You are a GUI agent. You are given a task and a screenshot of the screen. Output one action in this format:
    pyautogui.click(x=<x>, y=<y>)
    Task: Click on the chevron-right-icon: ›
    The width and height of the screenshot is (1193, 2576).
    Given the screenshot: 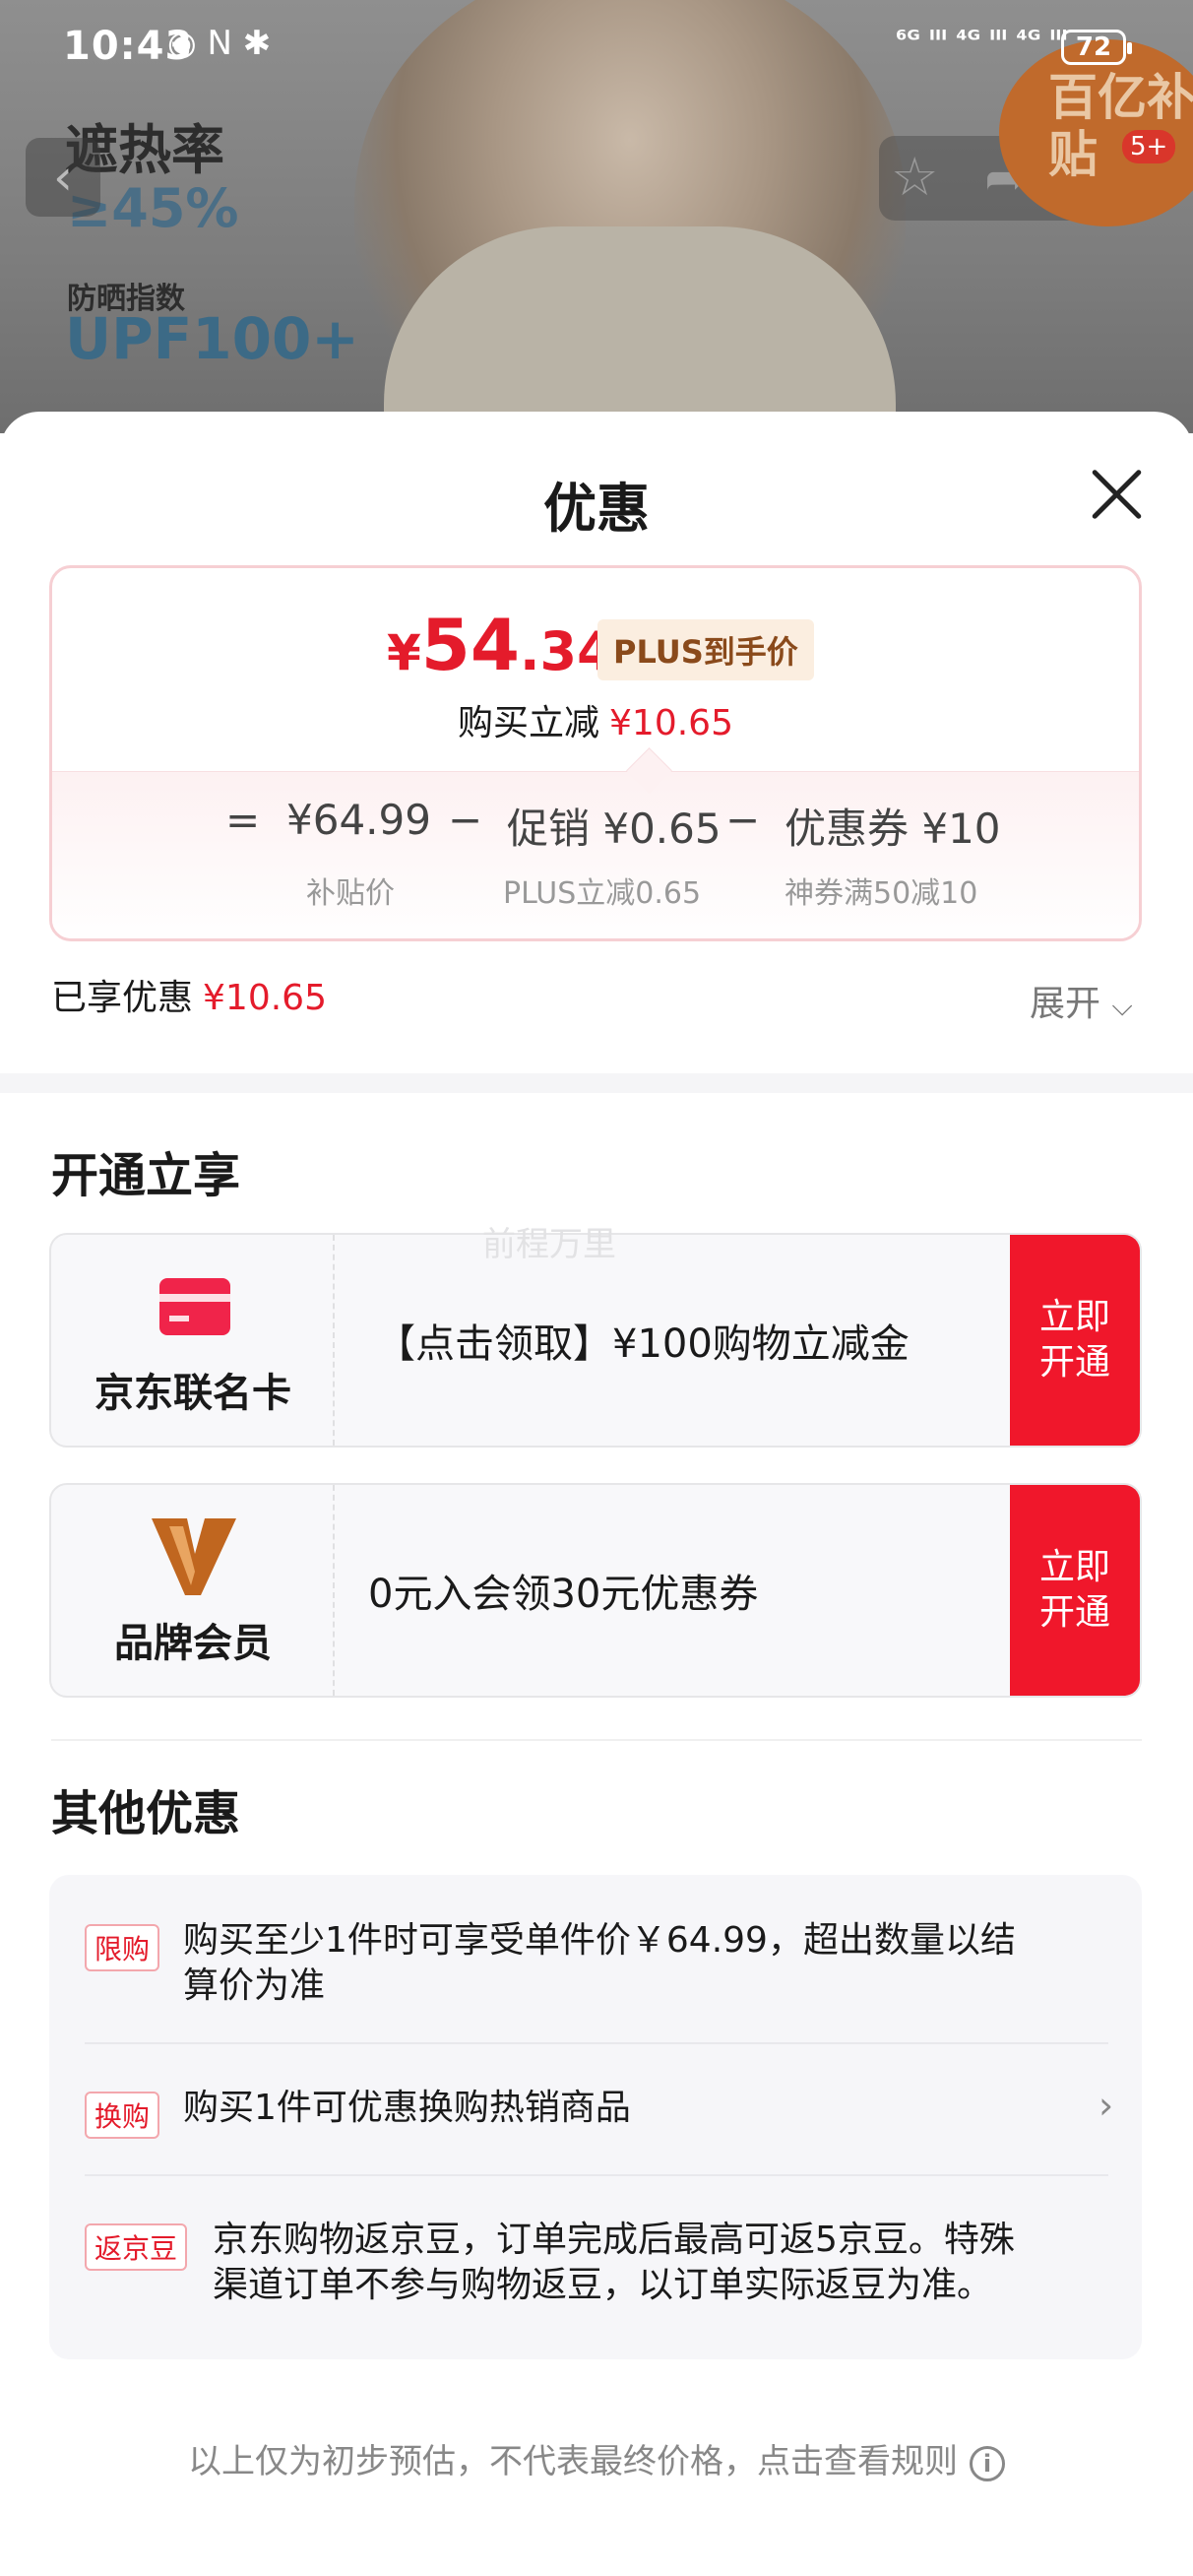 What is the action you would take?
    pyautogui.click(x=1106, y=2105)
    